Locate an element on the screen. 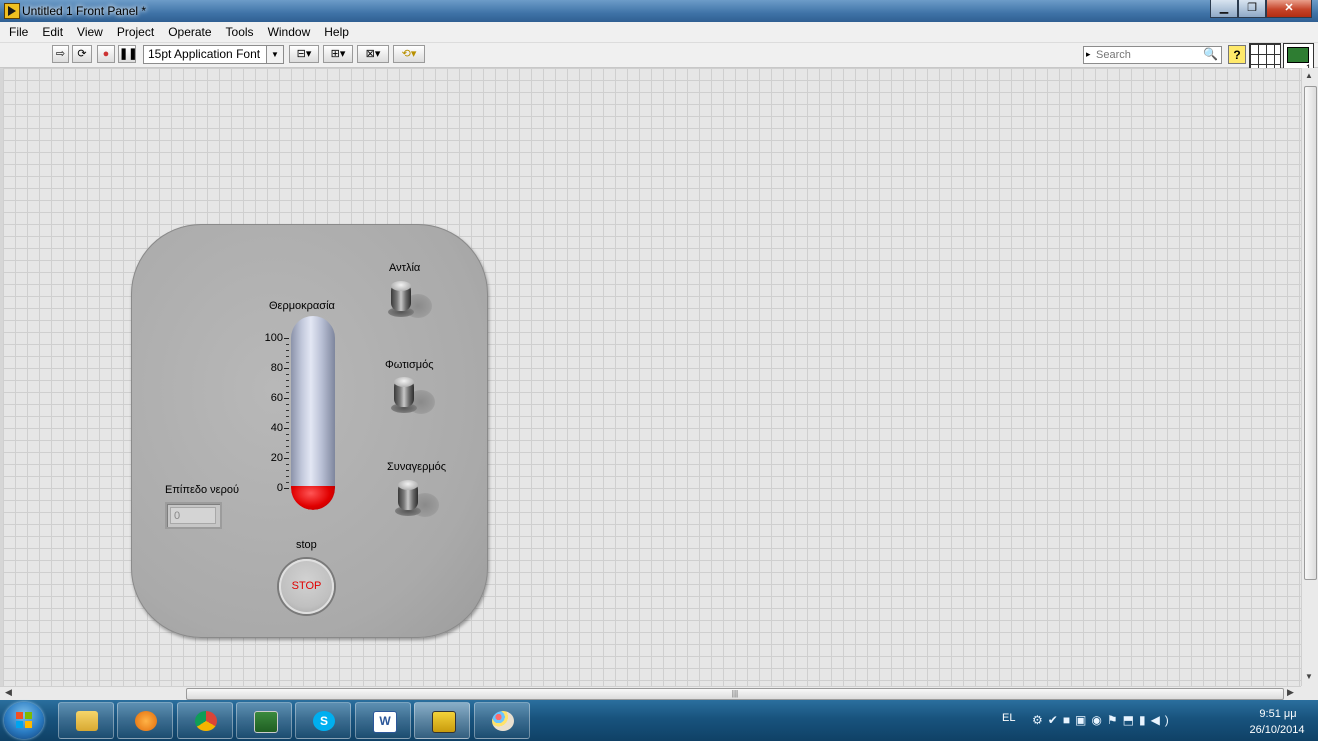 The width and height of the screenshot is (1318, 741). menu-project: Project is located at coordinates (135, 31).